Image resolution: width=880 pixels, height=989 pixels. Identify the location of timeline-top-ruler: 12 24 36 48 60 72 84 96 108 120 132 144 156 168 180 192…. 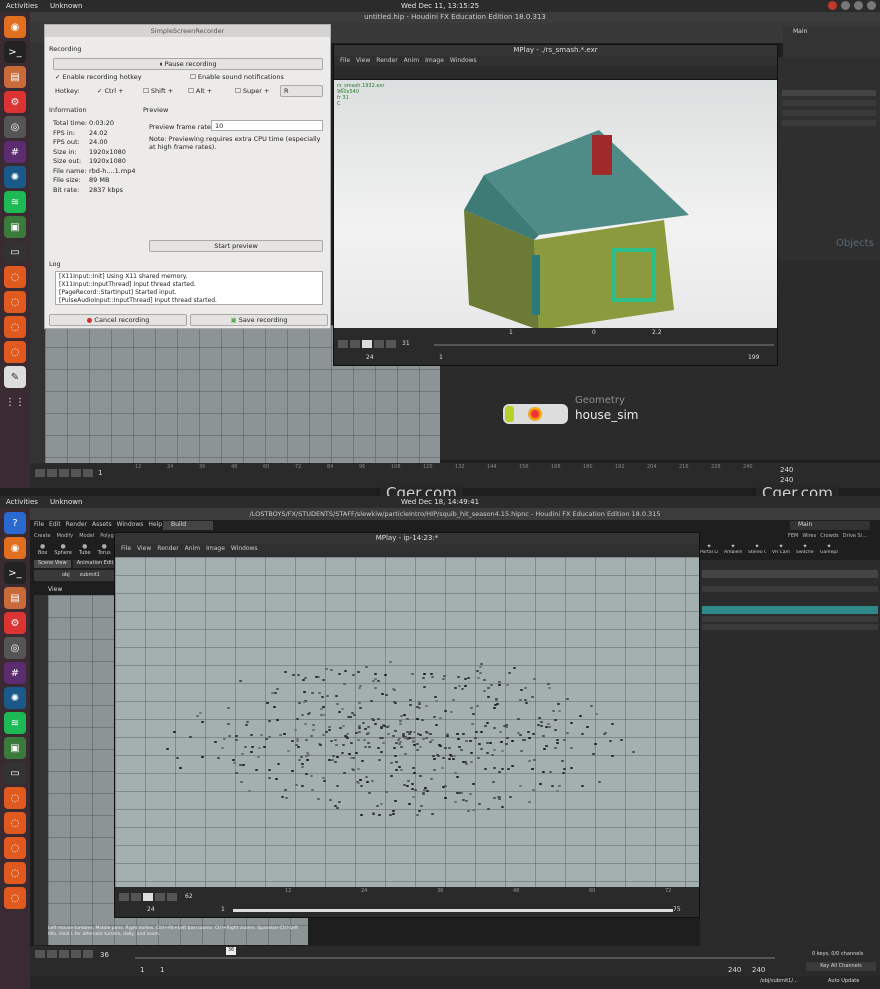
(455, 469).